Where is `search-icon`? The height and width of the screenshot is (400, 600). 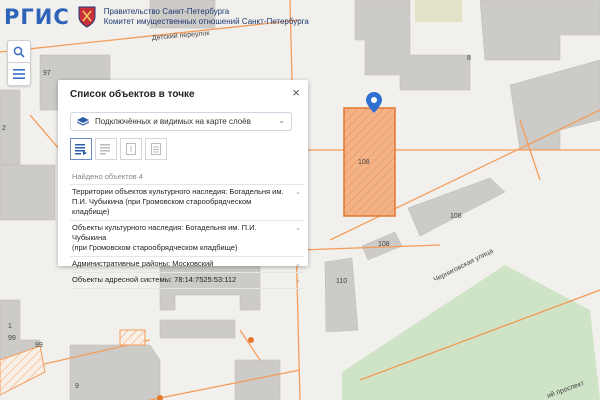
search-icon is located at coordinates (19, 52).